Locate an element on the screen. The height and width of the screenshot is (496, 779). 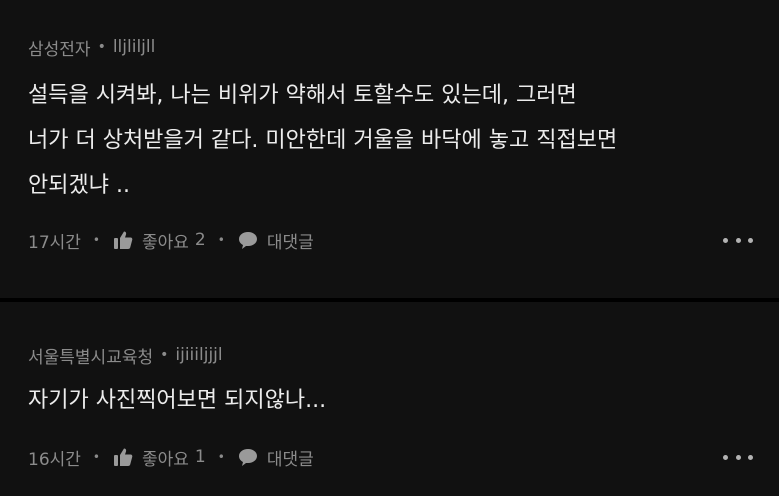
comment-meta: 17시간 • 좋아요 2 • 대댓글 is located at coordinates (390, 240).